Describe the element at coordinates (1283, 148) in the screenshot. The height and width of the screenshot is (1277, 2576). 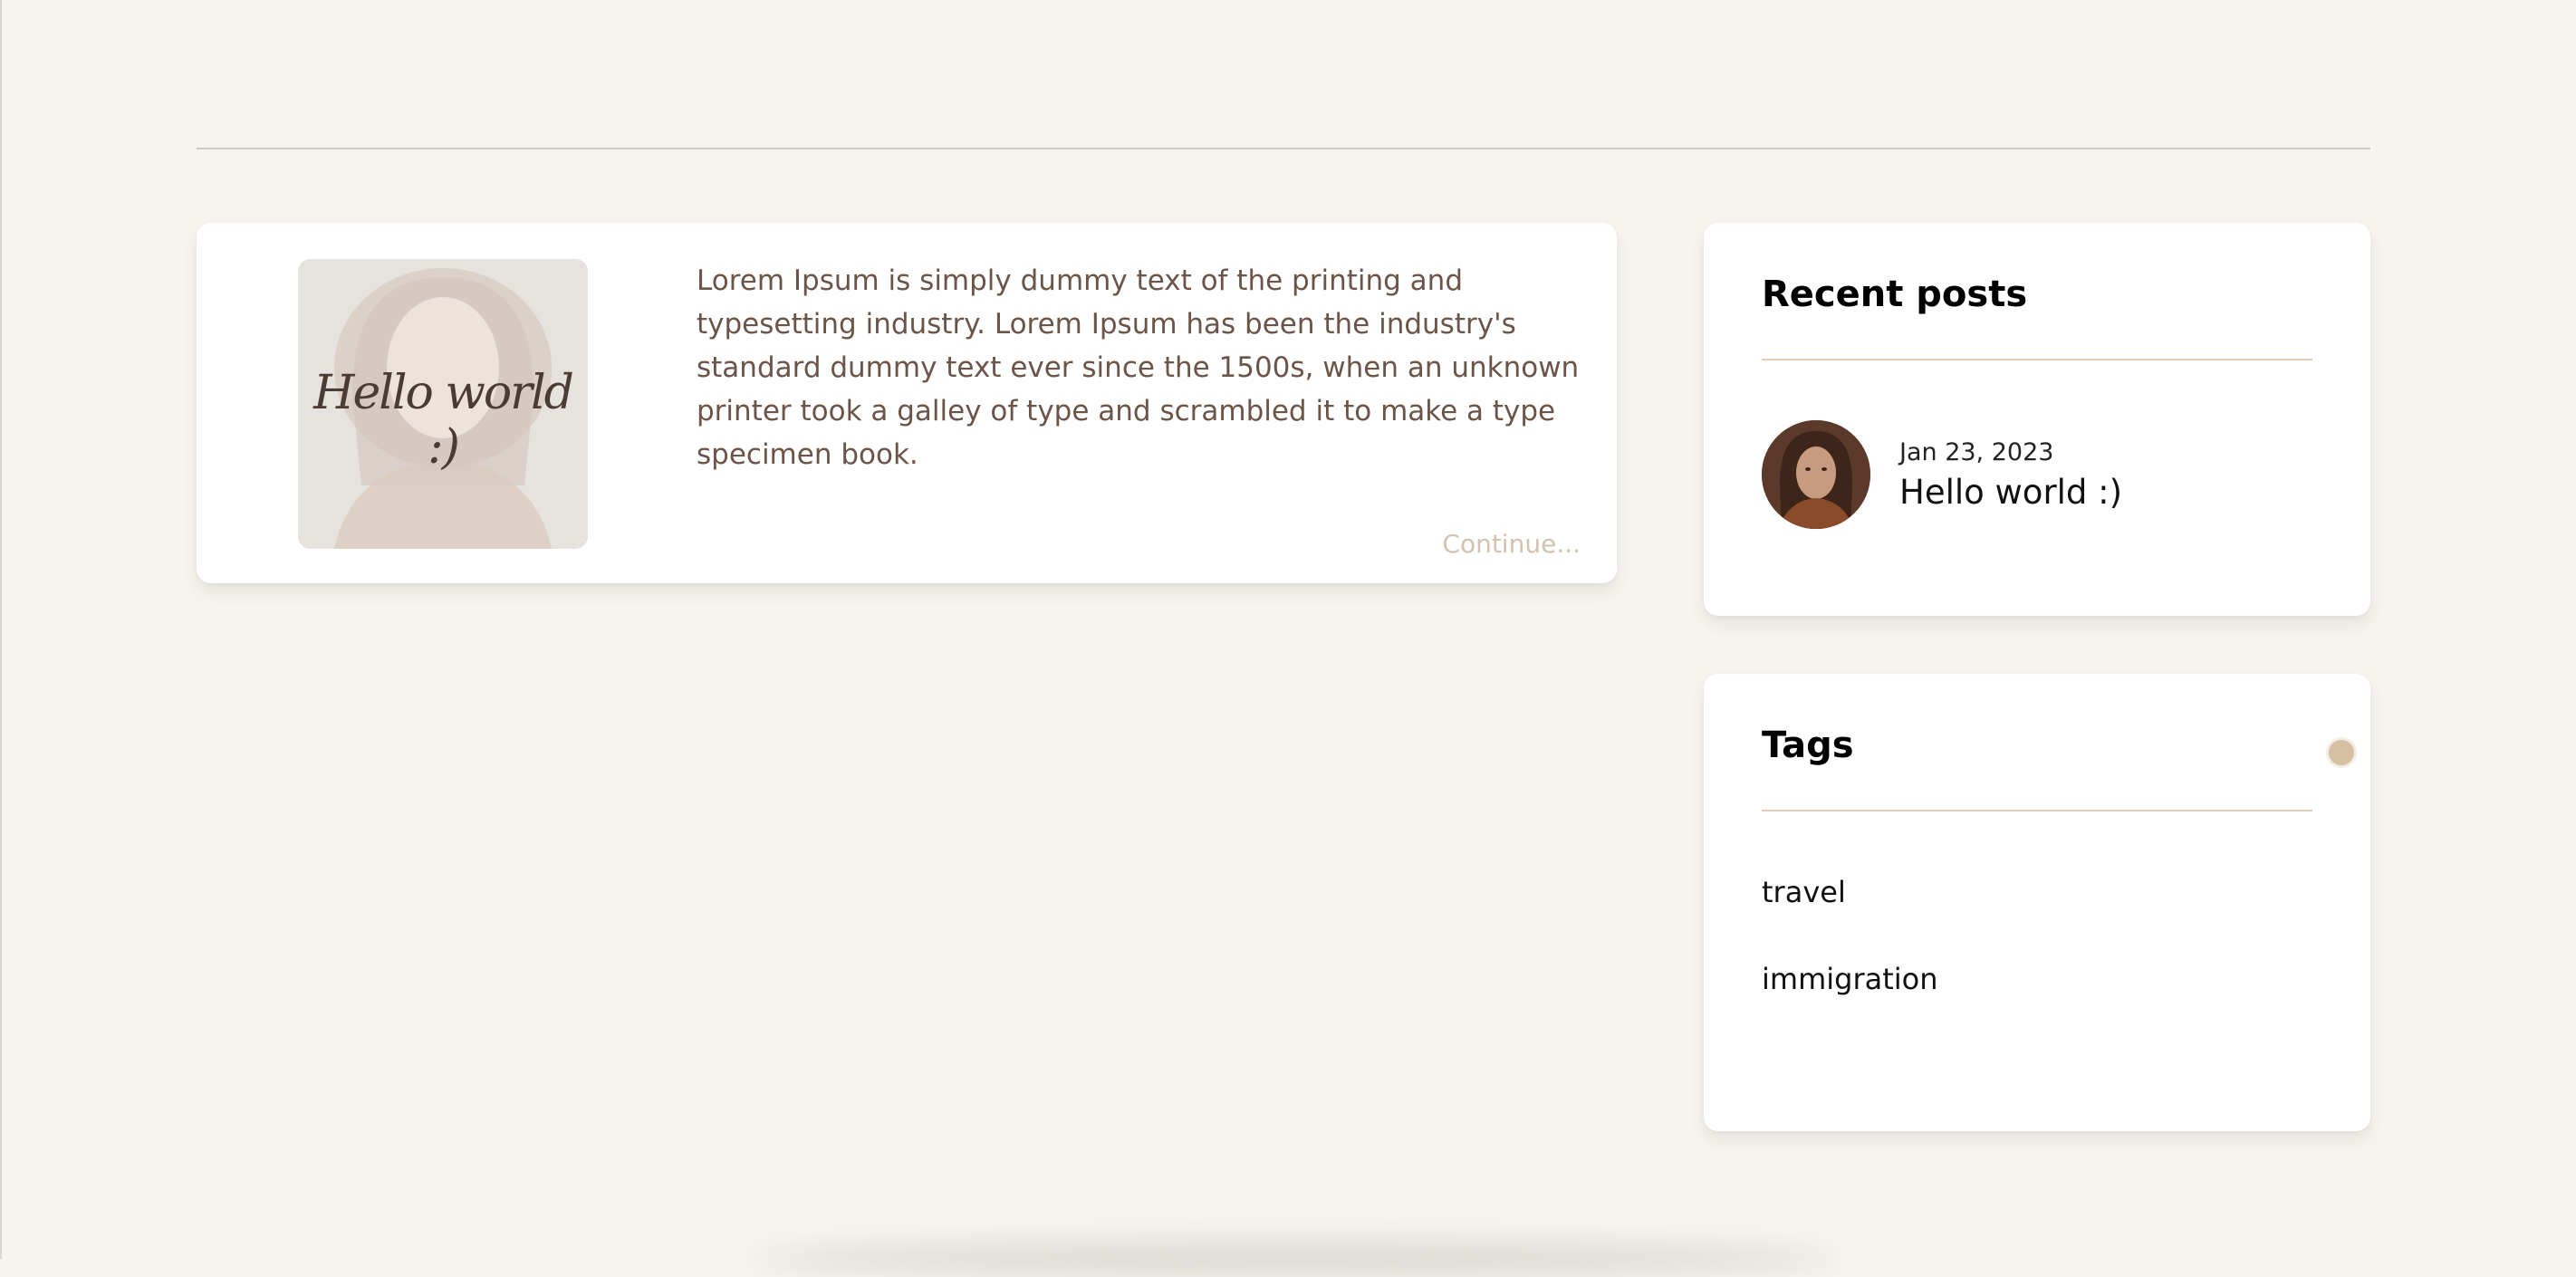
I see `header-divider` at that location.